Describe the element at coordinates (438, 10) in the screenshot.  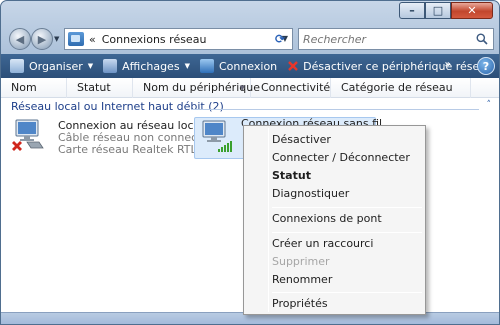
I see `maximize-button: □` at that location.